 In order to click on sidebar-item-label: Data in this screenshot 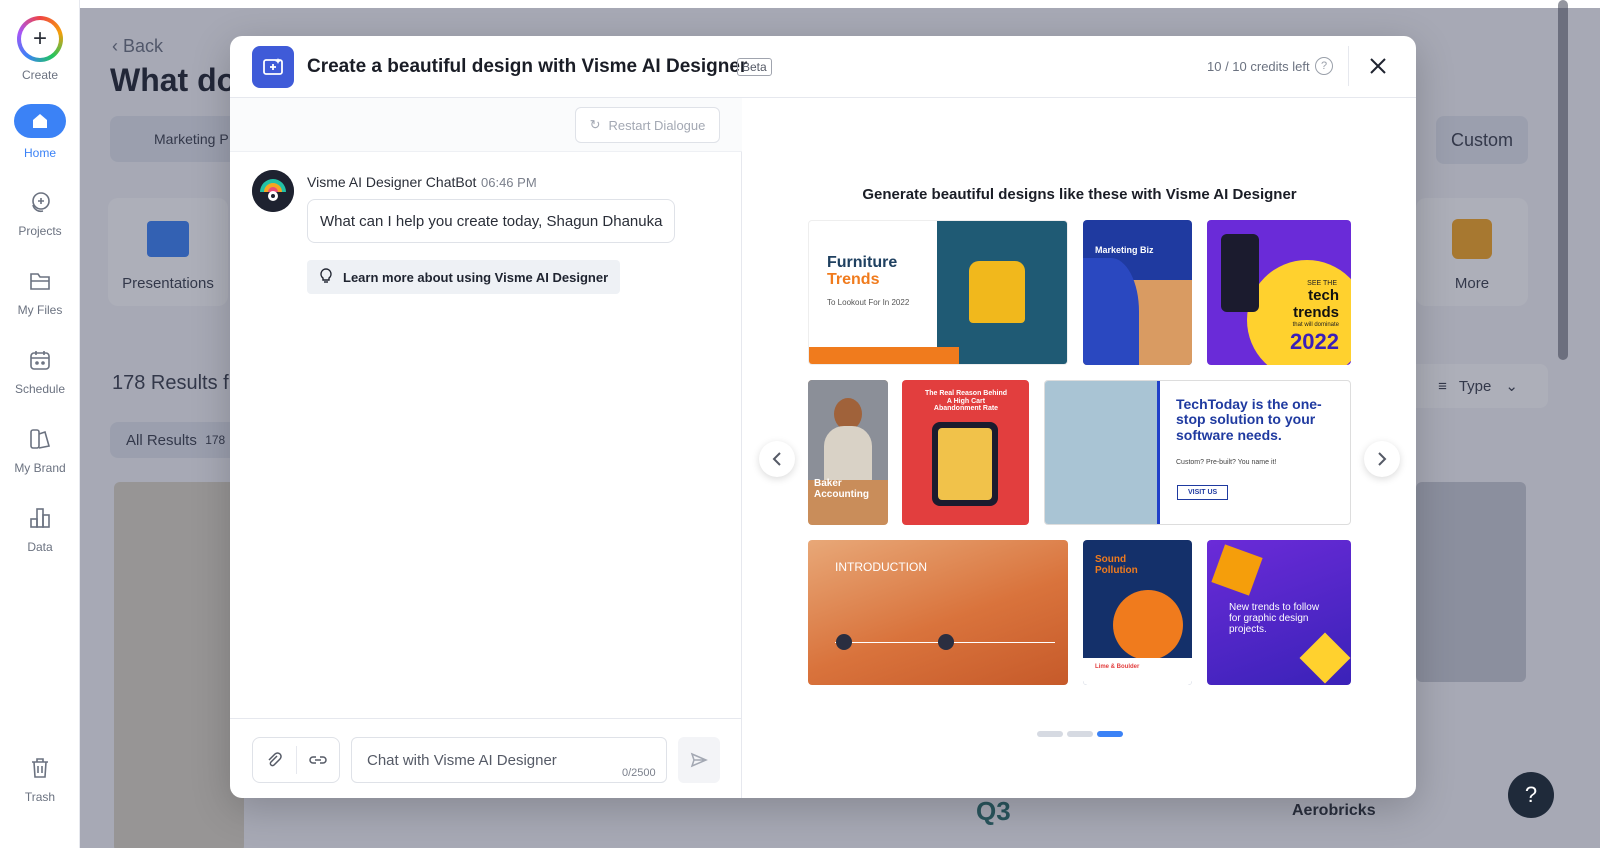, I will do `click(40, 547)`.